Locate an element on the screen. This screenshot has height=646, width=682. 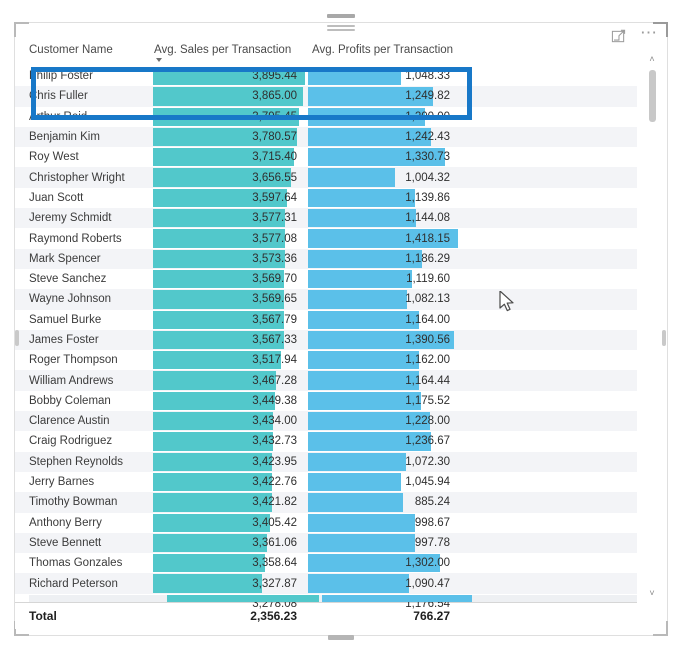
cell-avg-profits: 885.24 is located at coordinates (383, 502).